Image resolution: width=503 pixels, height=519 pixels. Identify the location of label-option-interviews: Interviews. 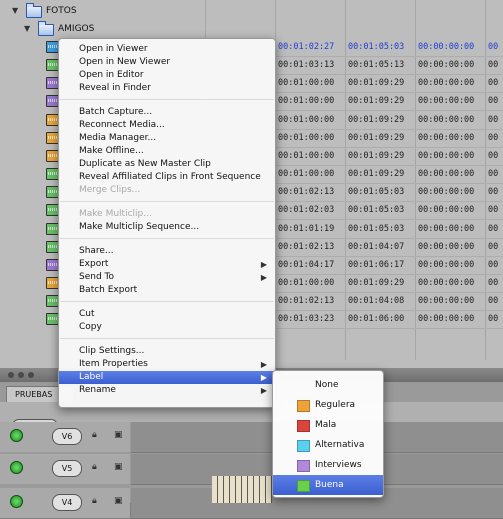
(328, 465).